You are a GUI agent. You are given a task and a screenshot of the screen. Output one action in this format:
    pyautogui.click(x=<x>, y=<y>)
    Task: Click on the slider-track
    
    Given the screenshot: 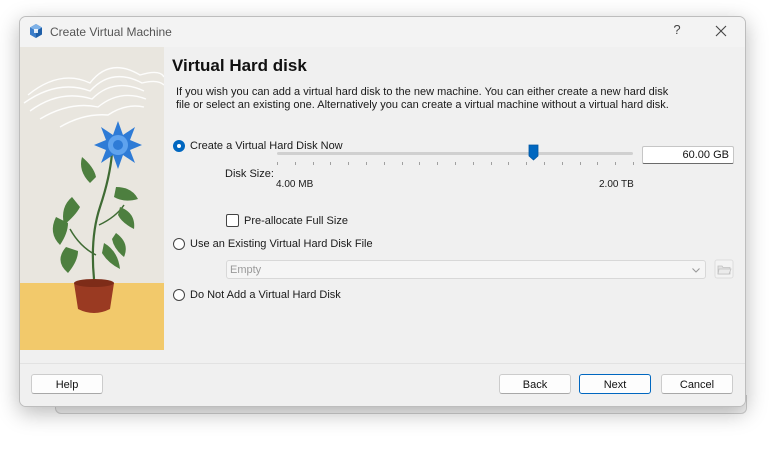 What is the action you would take?
    pyautogui.click(x=455, y=153)
    